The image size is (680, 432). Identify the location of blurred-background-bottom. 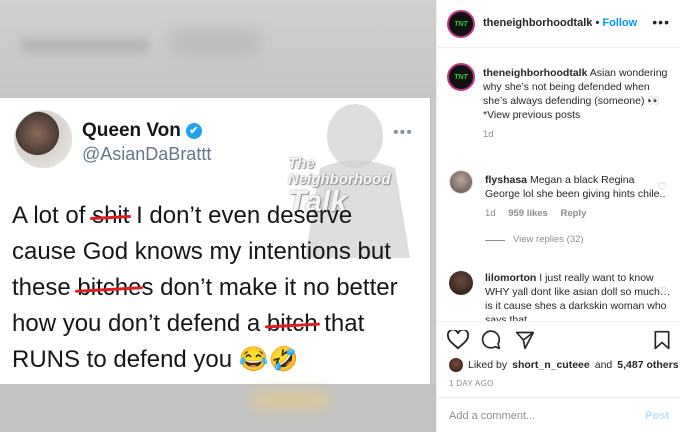
(218, 408).